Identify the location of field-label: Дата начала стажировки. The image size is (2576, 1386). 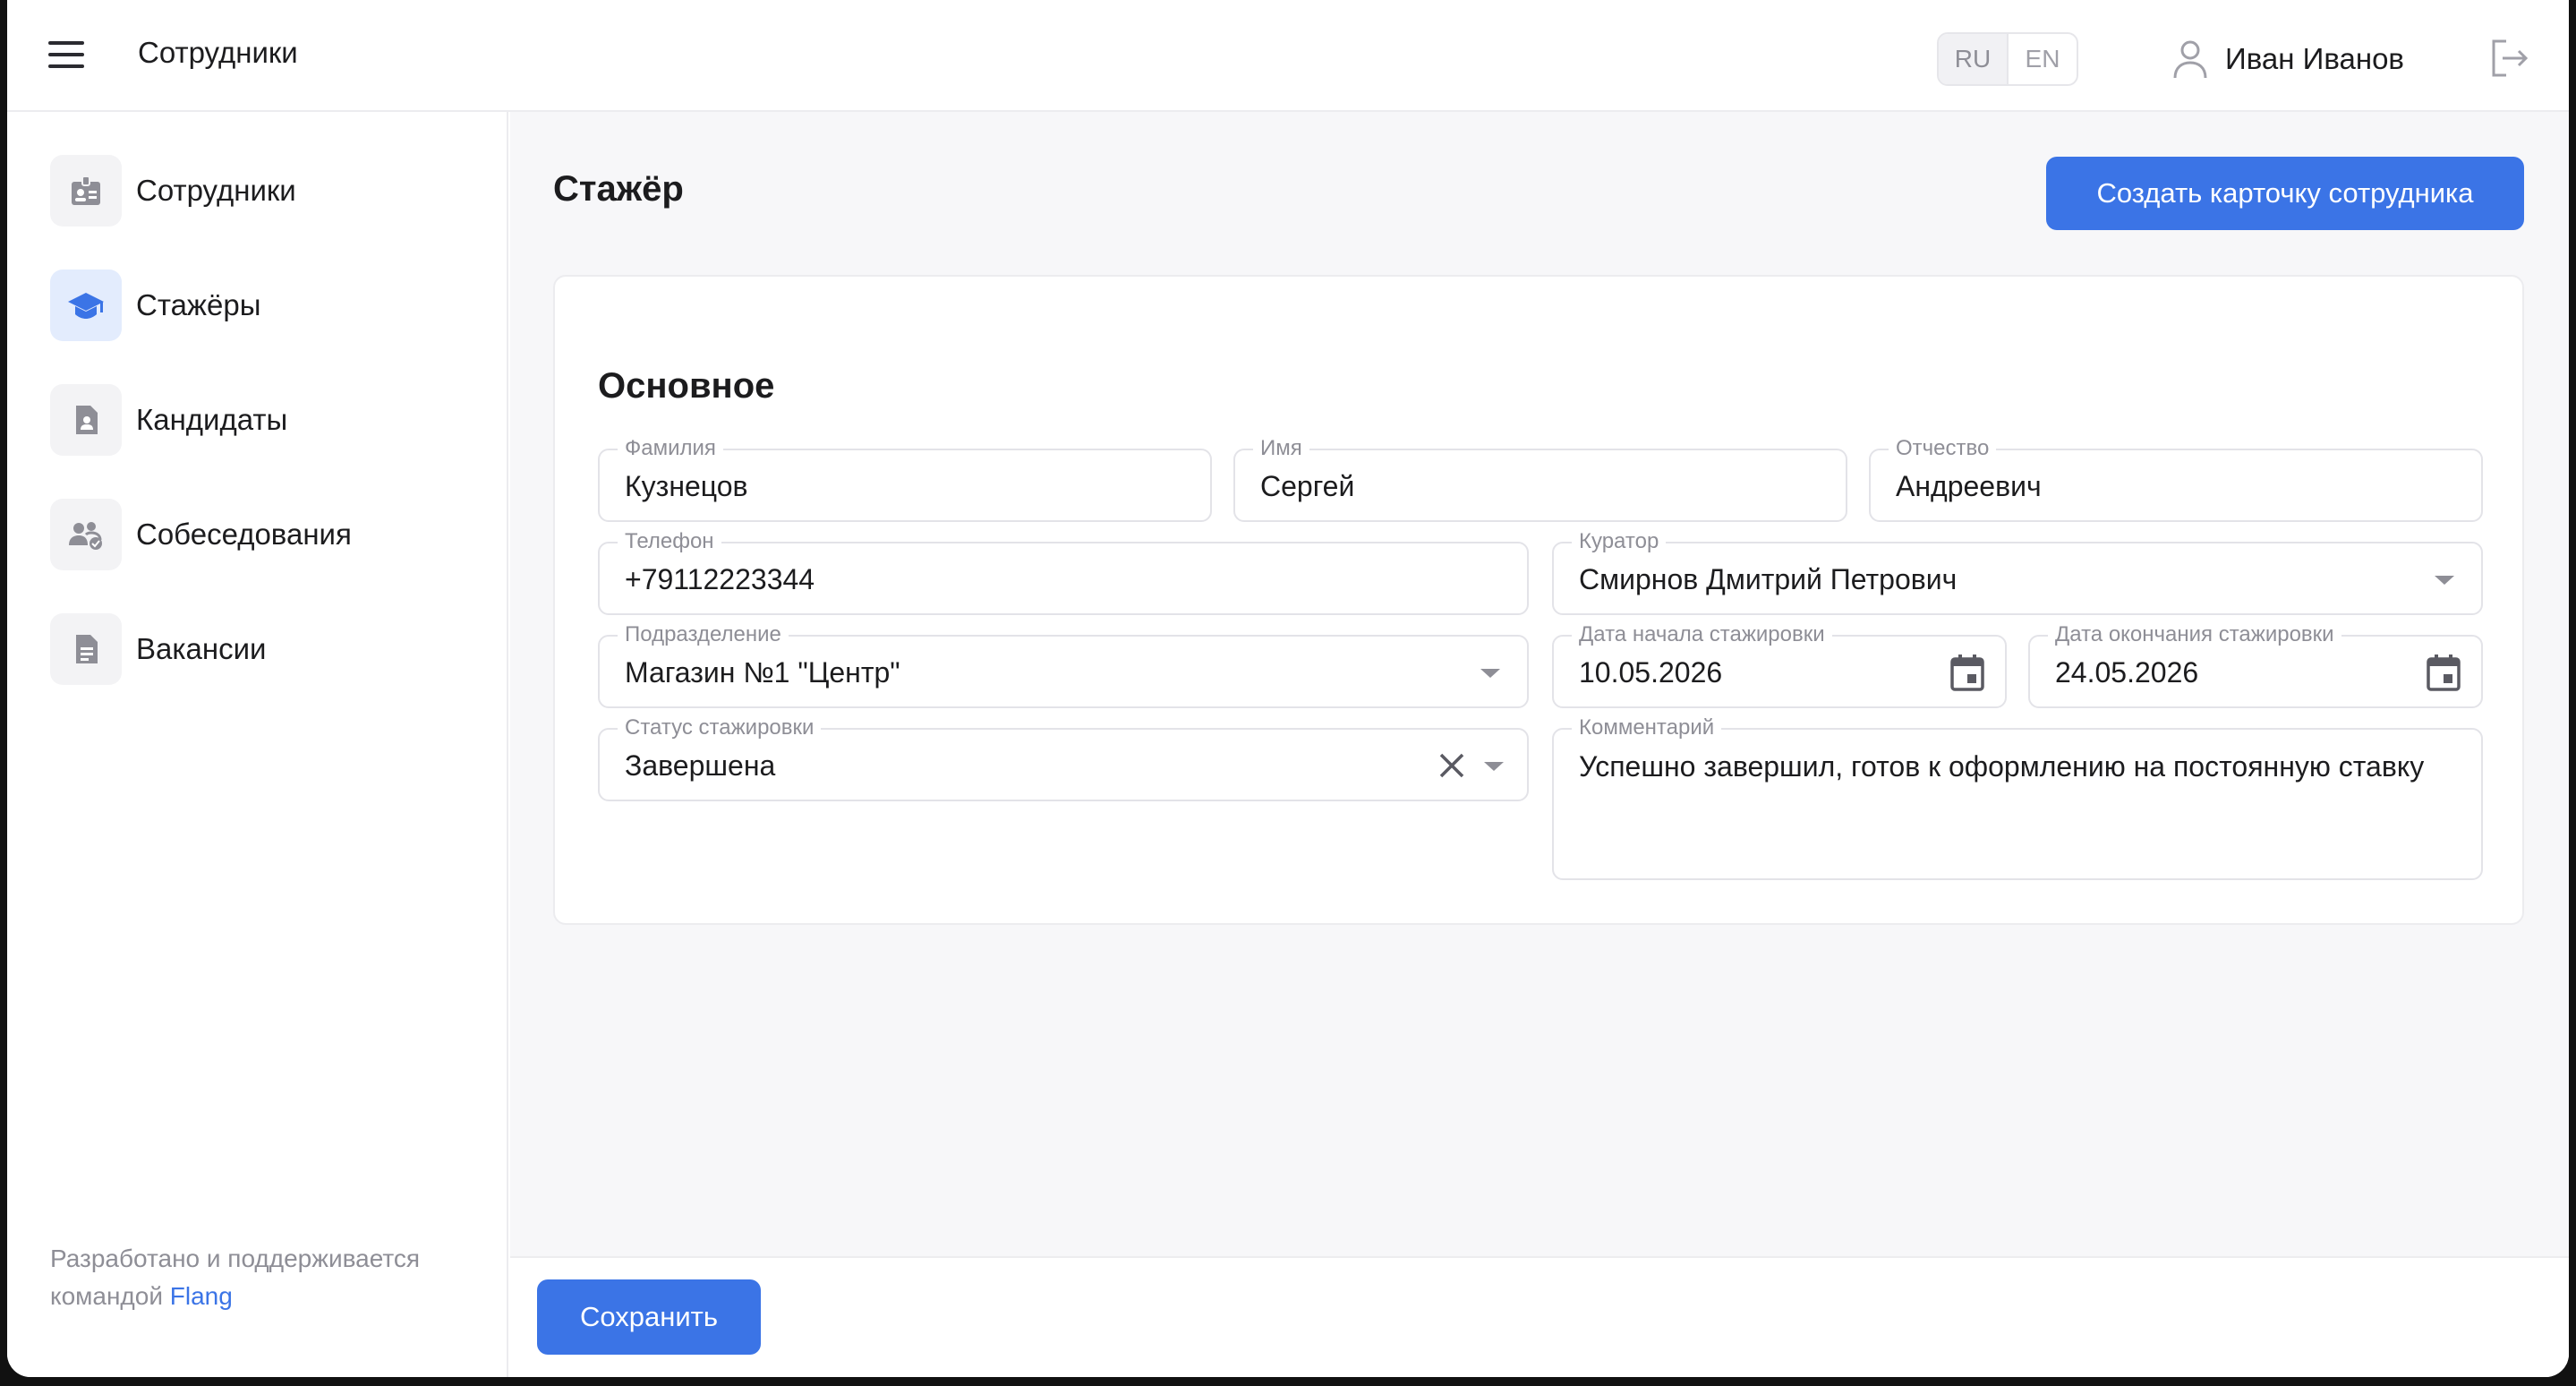
(1702, 634).